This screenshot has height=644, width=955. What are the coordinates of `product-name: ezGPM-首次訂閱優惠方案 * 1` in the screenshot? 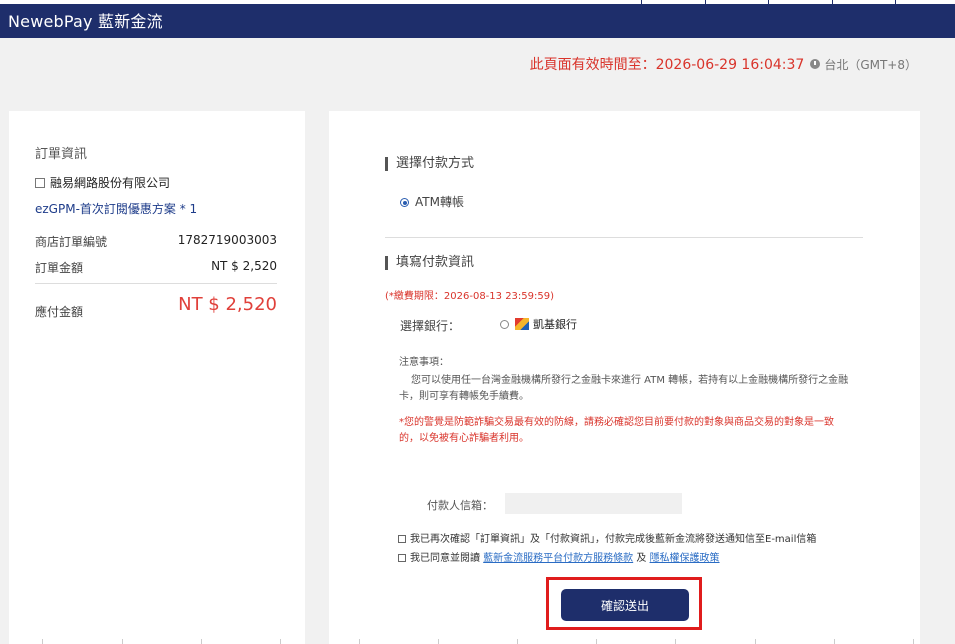 It's located at (116, 209).